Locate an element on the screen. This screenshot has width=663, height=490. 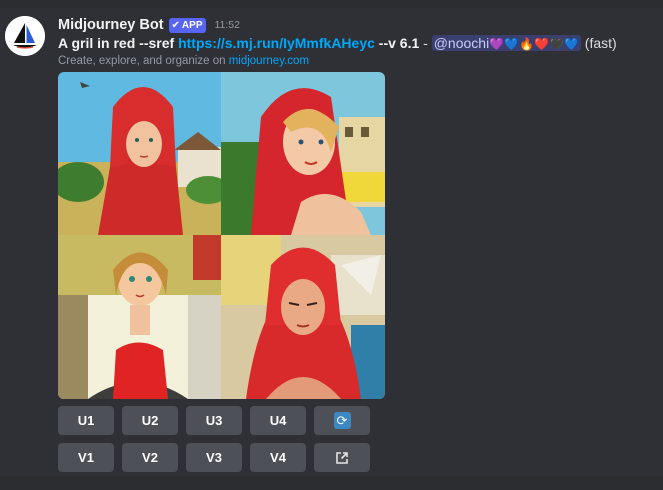
user-mention: @noochi💜💙🔥❤️🖤💙 is located at coordinates (506, 43).